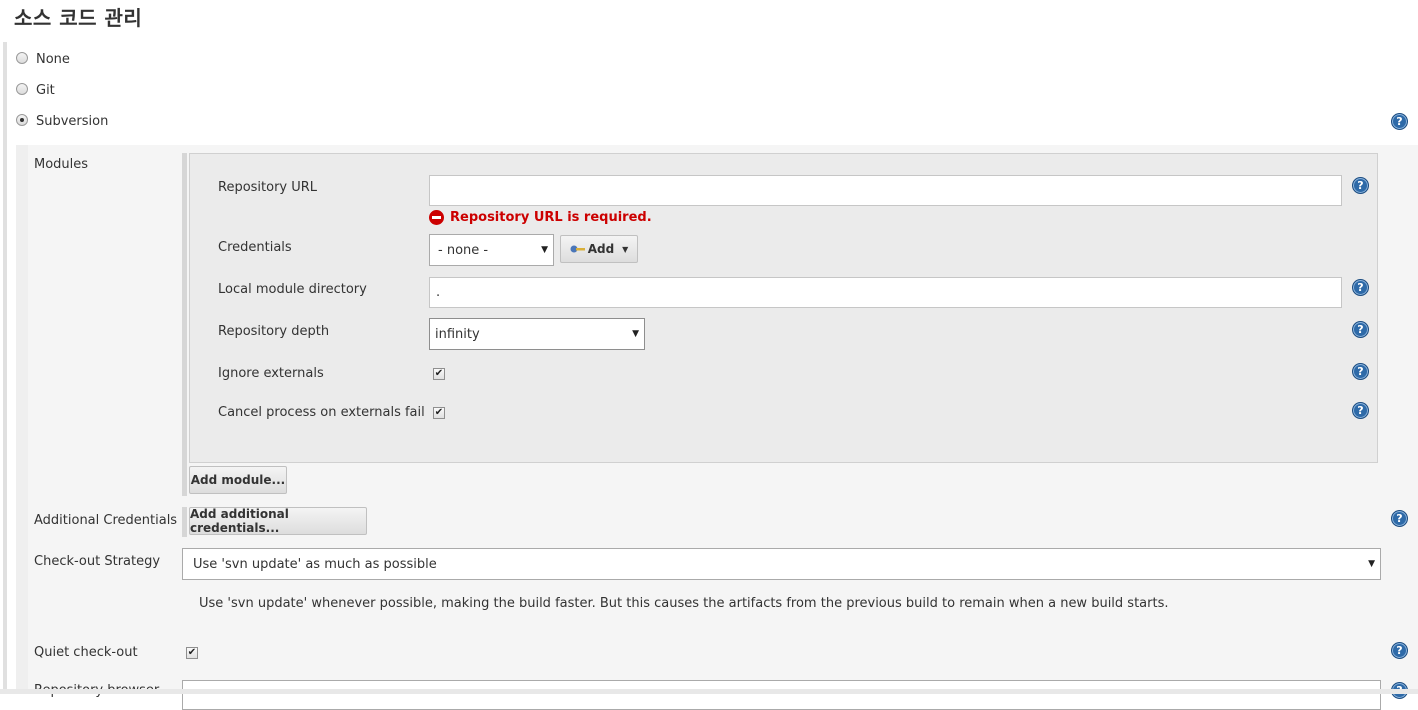 This screenshot has height=710, width=1418. What do you see at coordinates (72, 121) in the screenshot?
I see `radio-subversion-label: Subversion` at bounding box center [72, 121].